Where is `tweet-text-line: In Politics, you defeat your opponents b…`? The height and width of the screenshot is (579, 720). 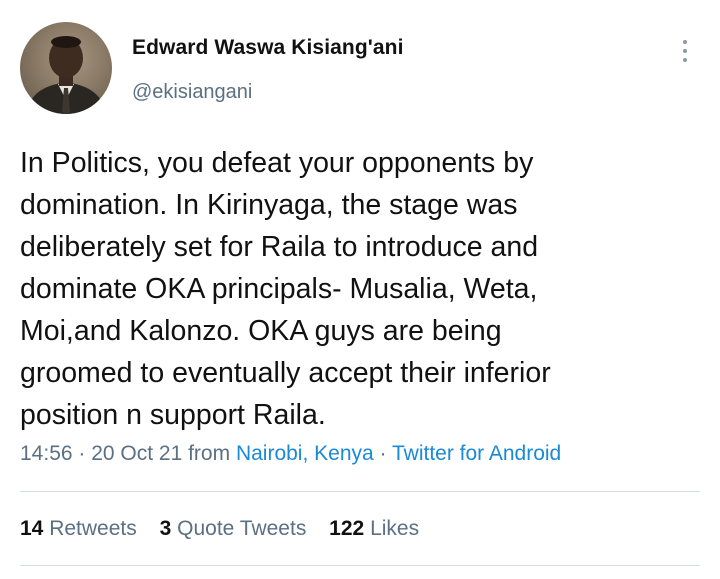 tweet-text-line: In Politics, you defeat your opponents b… is located at coordinates (277, 163).